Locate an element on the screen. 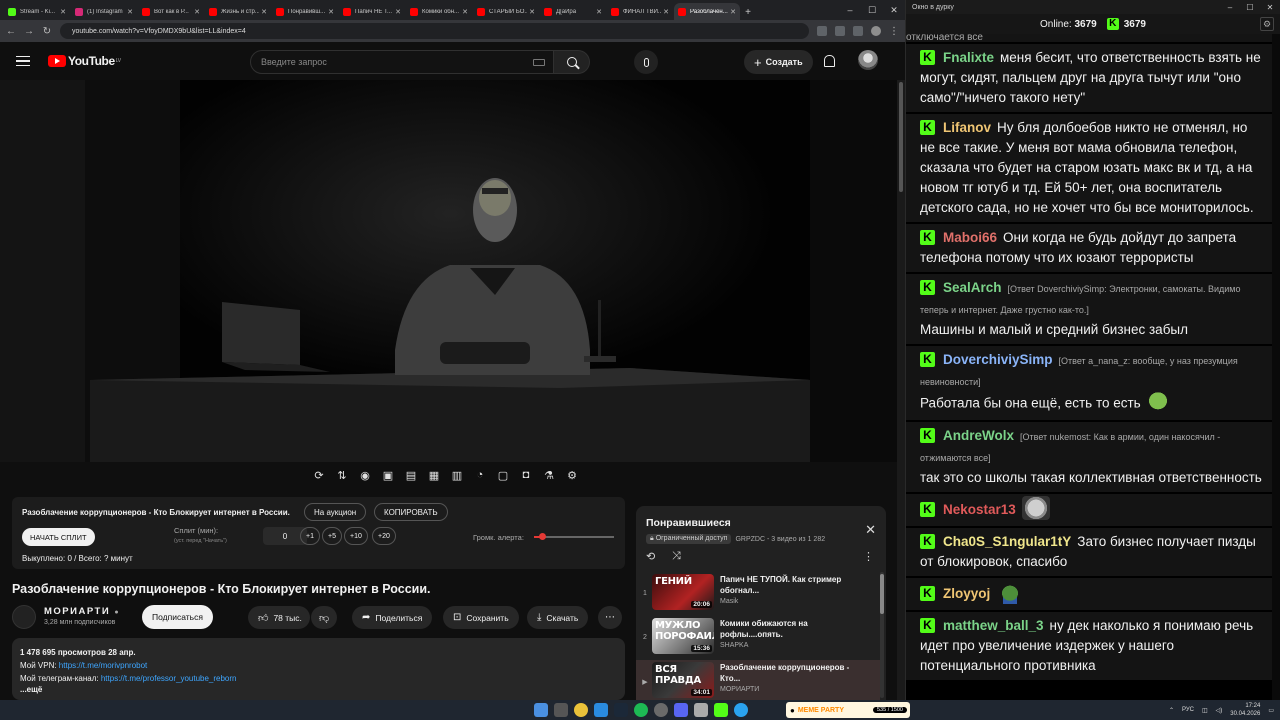 The image size is (1280, 720). keyboard-icon is located at coordinates (539, 62).